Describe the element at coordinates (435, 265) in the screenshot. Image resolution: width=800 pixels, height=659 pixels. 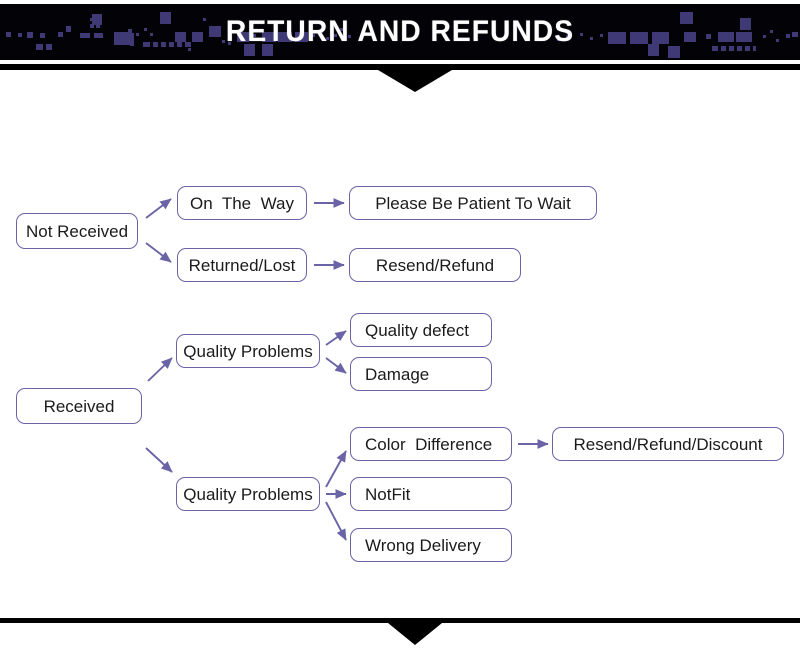
I see `node-resend-refund: Resend/Refund` at that location.